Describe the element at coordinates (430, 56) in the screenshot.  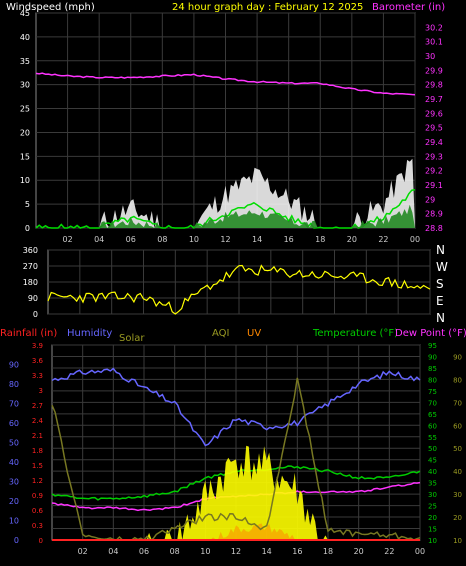
I see `barometer-tick-label: 30` at that location.